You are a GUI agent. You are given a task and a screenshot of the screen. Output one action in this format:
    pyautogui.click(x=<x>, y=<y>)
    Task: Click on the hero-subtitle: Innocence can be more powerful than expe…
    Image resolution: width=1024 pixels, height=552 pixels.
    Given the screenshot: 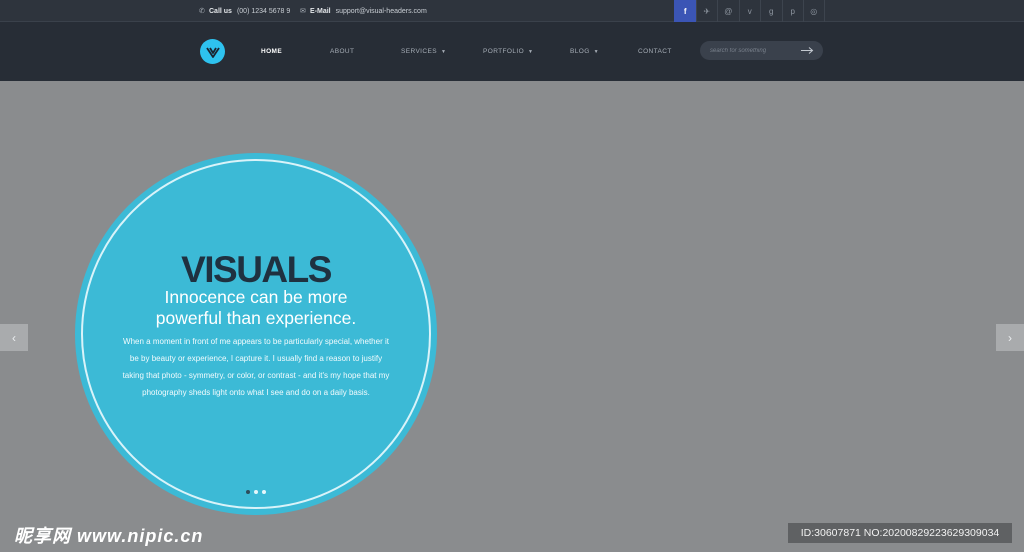 What is the action you would take?
    pyautogui.click(x=256, y=308)
    